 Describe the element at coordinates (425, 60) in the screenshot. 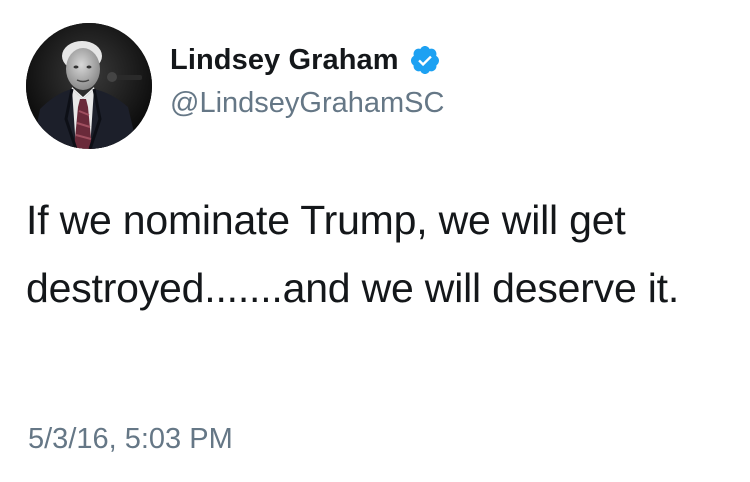

I see `verified-badge-icon` at that location.